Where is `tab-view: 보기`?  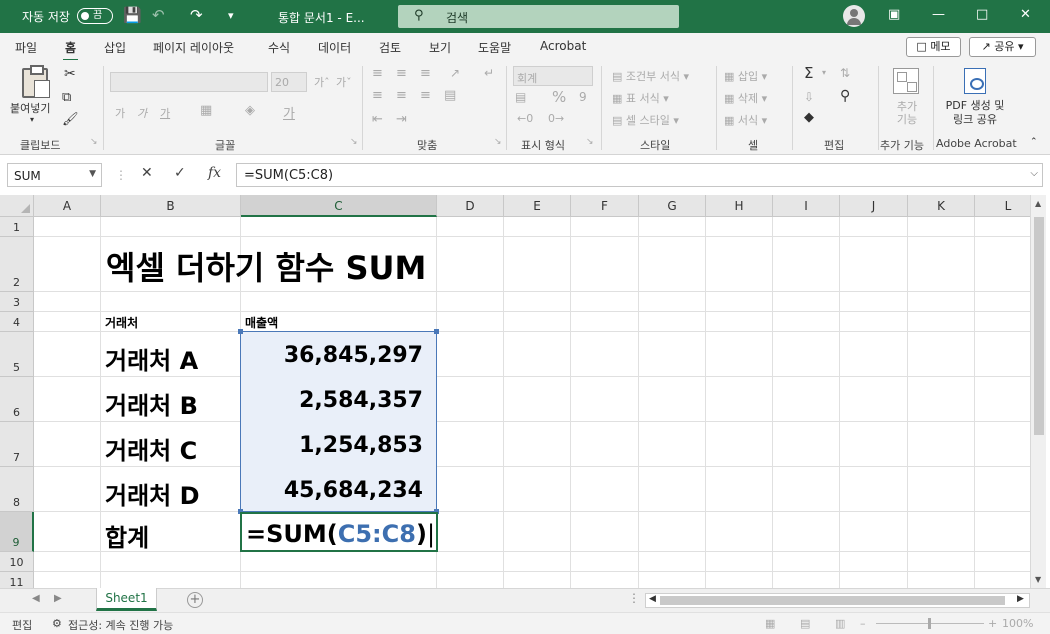
tab-view: 보기 is located at coordinates (440, 47).